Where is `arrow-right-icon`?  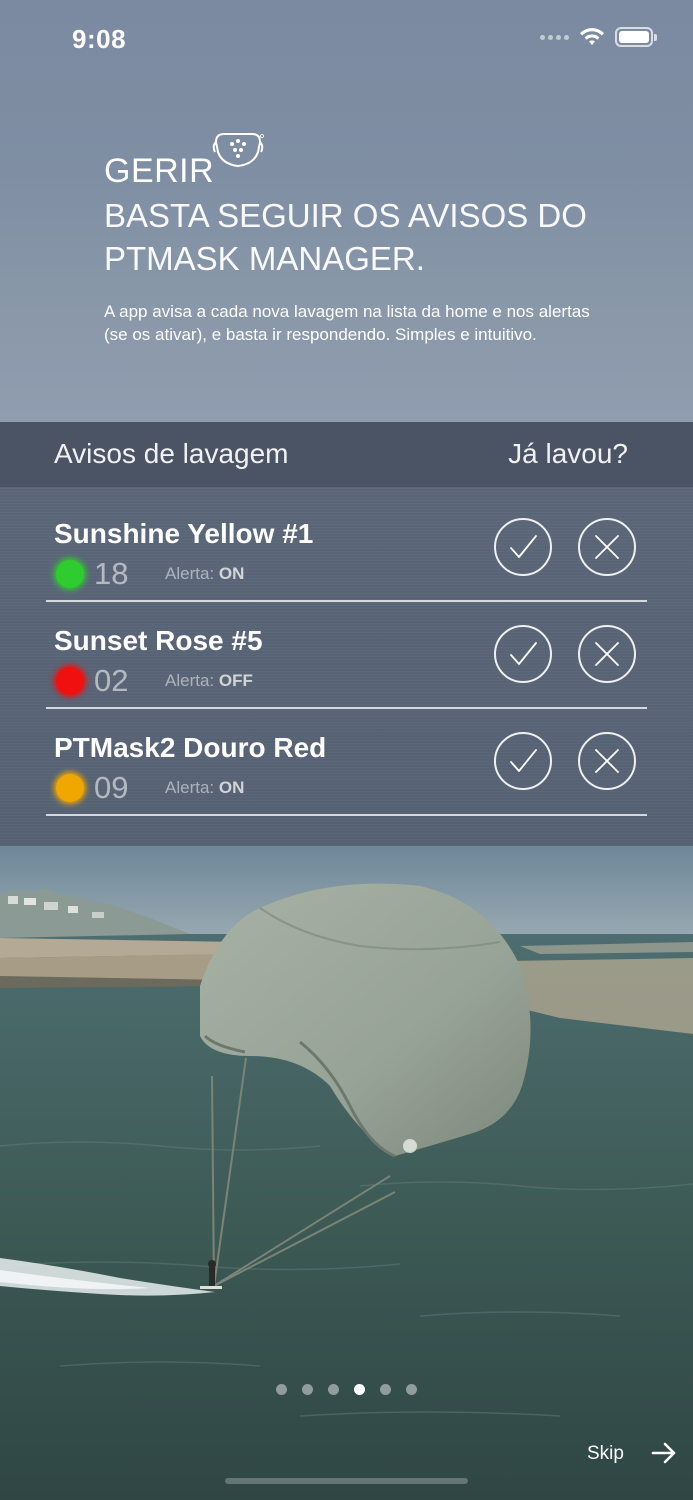 arrow-right-icon is located at coordinates (664, 1453).